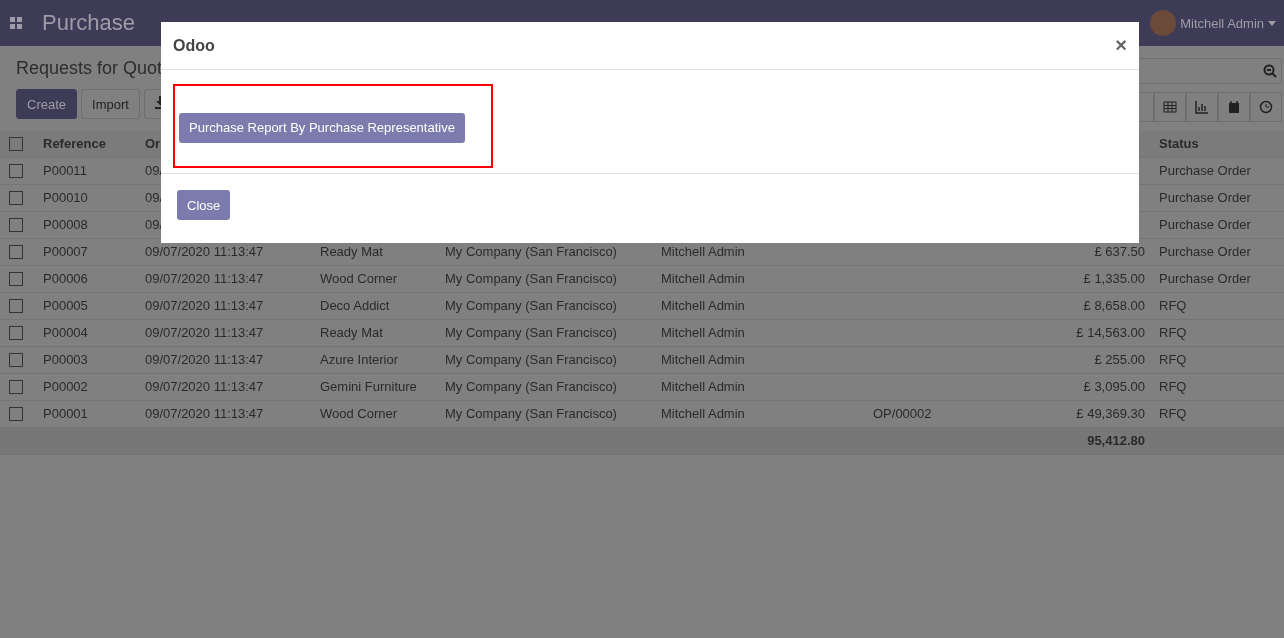 The width and height of the screenshot is (1284, 638). I want to click on table-cell-text: £ 8,658.00, so click(1114, 306).